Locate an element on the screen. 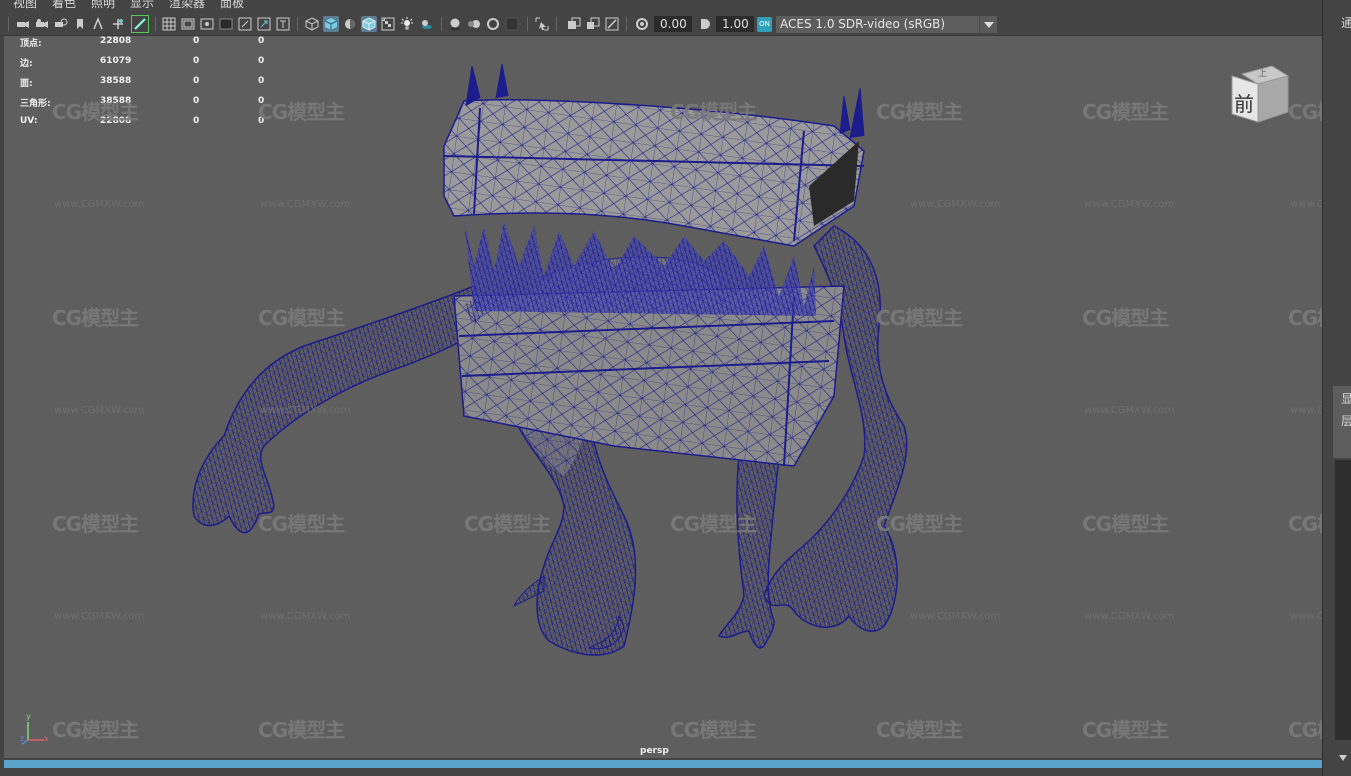 The image size is (1351, 776). back-leg-mesh is located at coordinates (748, 552).